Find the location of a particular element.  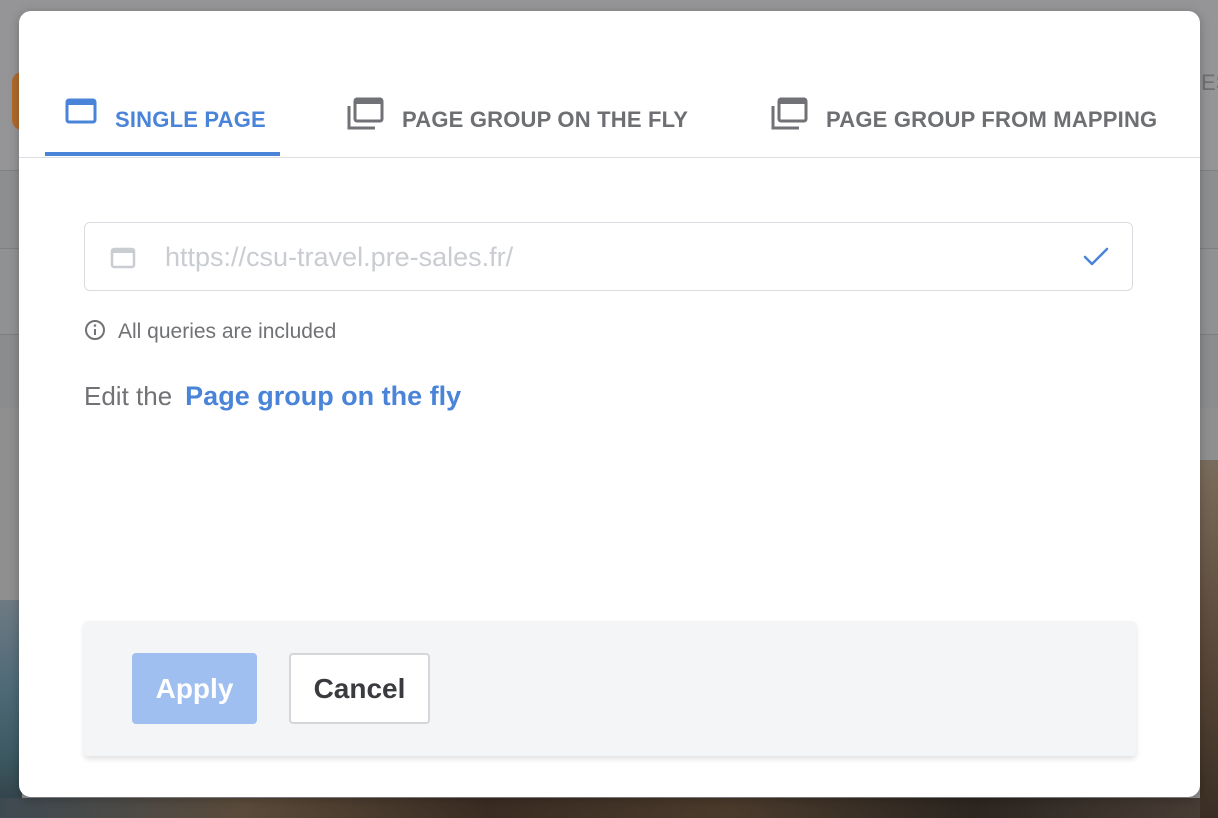

tab-label: SINGLE PAGE is located at coordinates (190, 119).